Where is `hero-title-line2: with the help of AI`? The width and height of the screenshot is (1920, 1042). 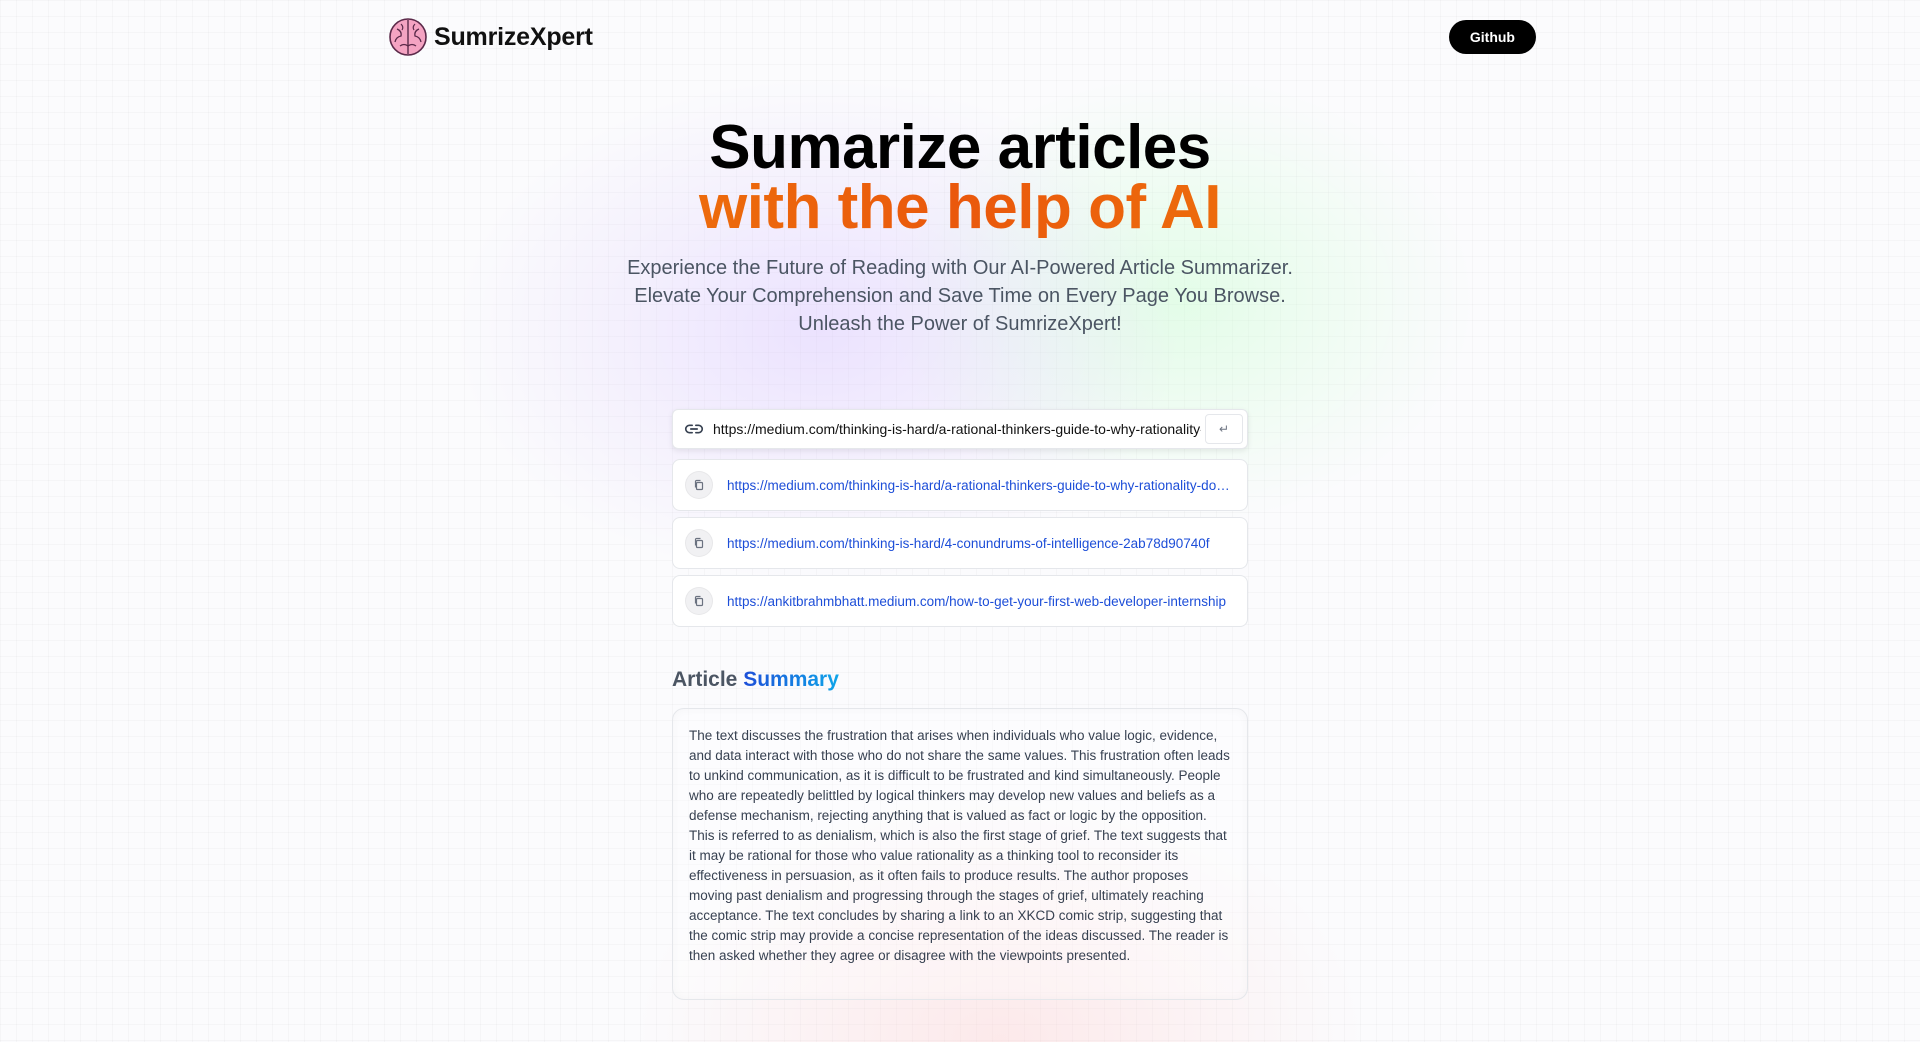
hero-title-line2: with the help of AI is located at coordinates (960, 208).